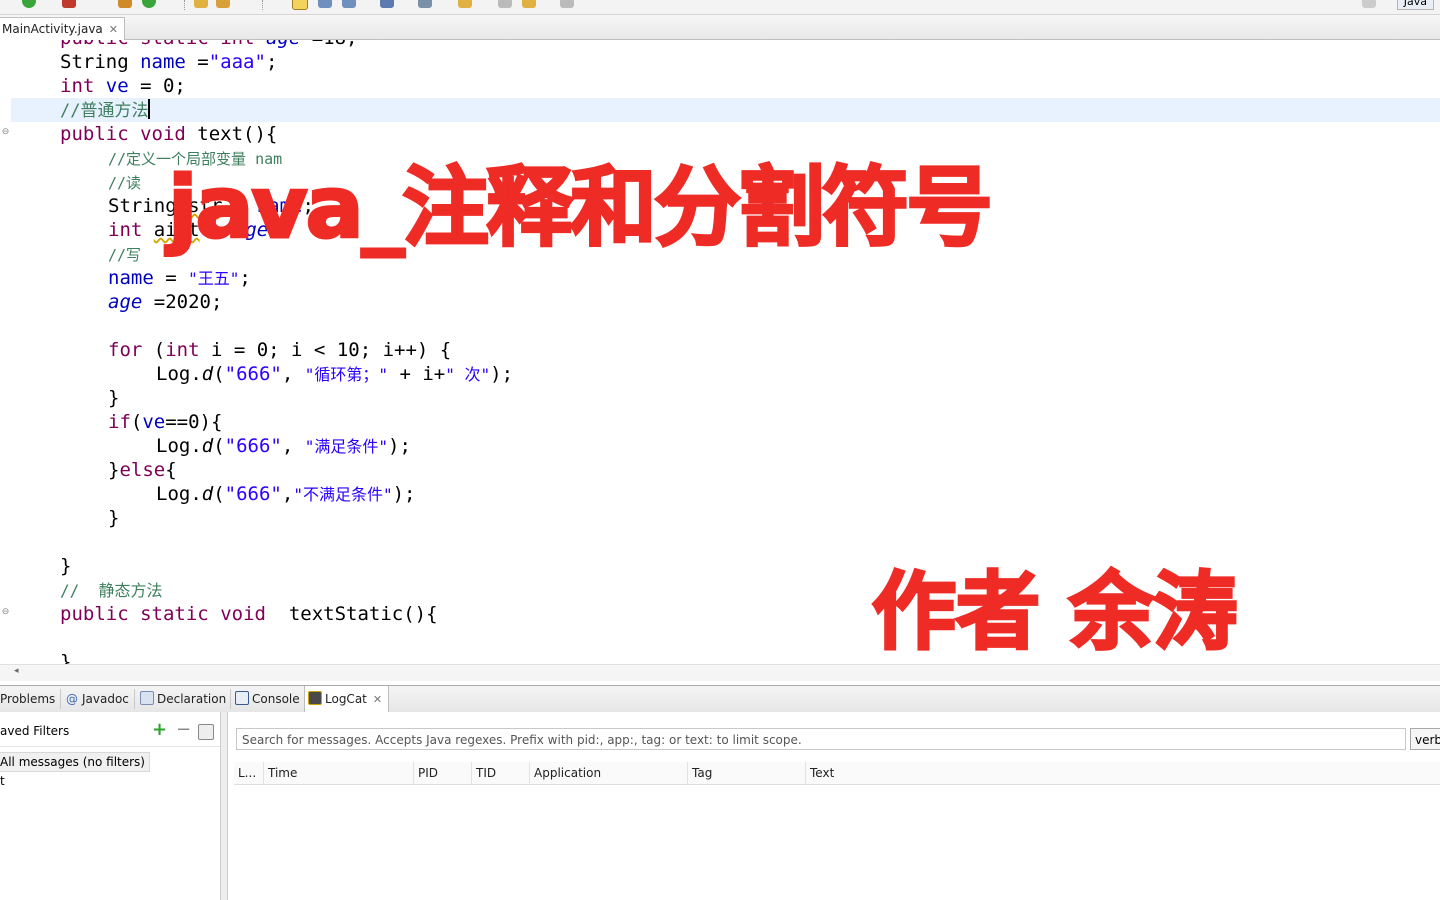 Image resolution: width=1440 pixels, height=900 pixels. I want to click on column-header-pid: PID, so click(443, 773).